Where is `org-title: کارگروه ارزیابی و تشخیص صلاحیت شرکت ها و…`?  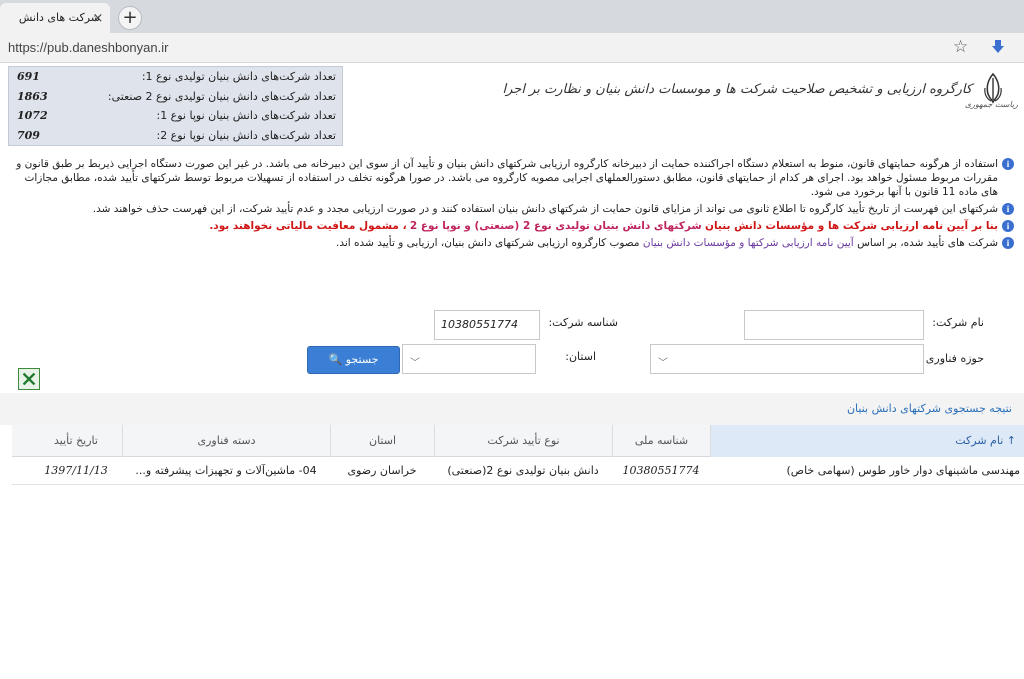 org-title: کارگروه ارزیابی و تشخیص صلاحیت شرکت ها و… is located at coordinates (737, 89).